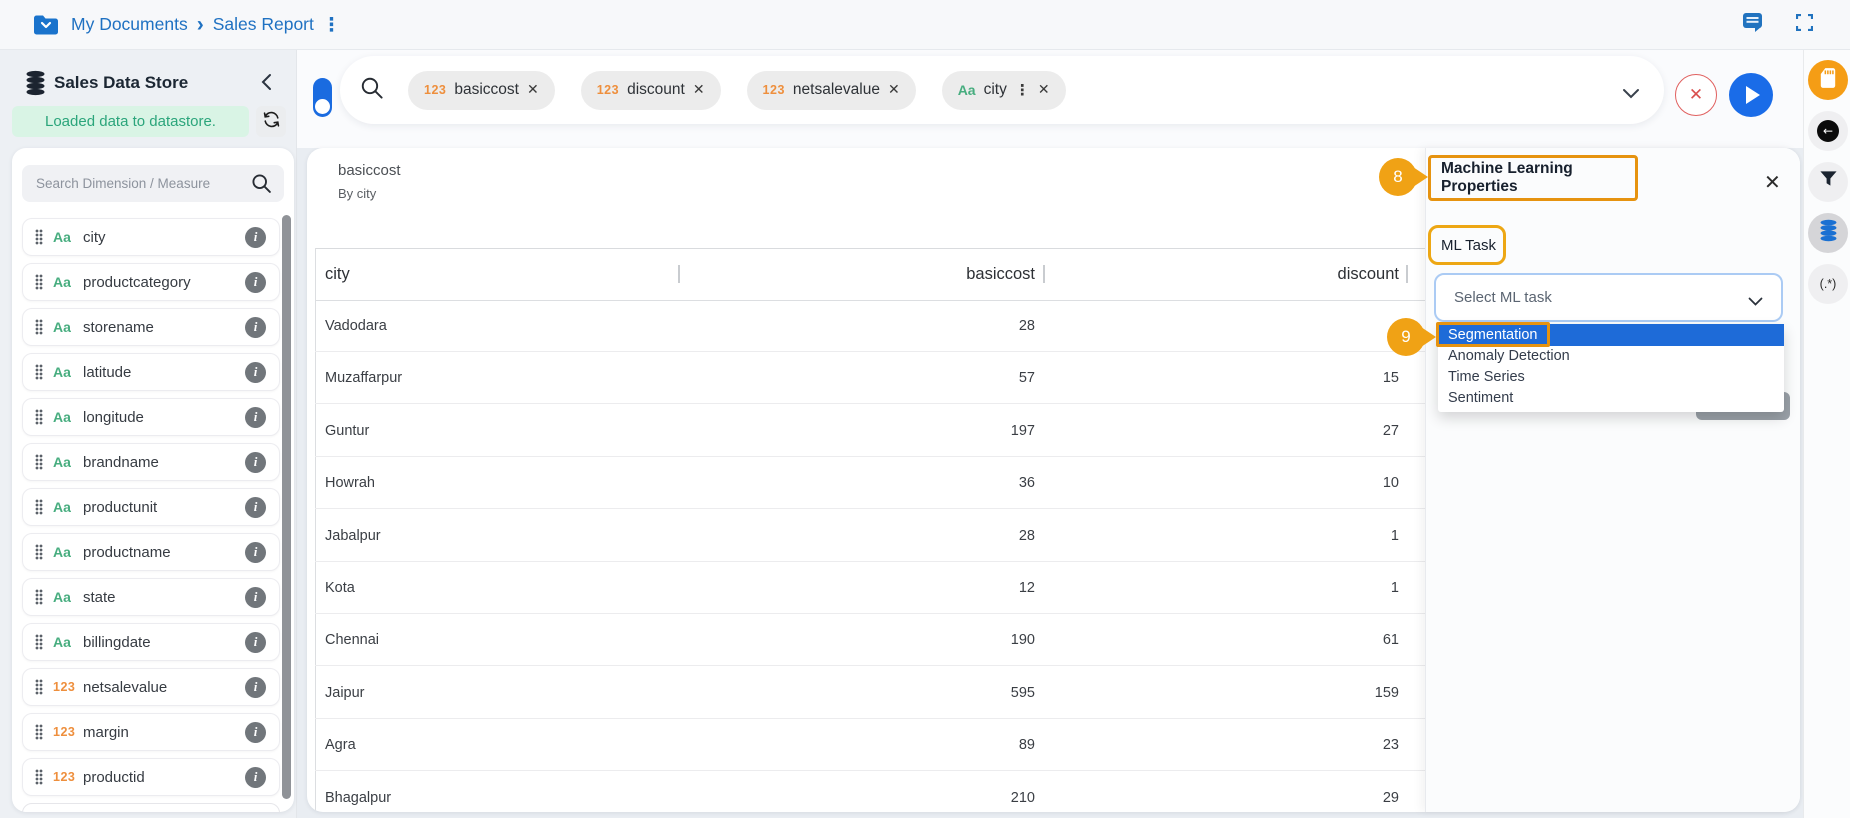  What do you see at coordinates (1828, 80) in the screenshot?
I see `memory-card-button` at bounding box center [1828, 80].